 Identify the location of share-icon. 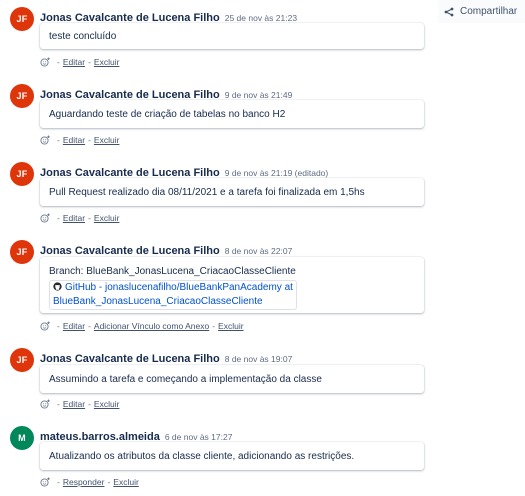
(449, 11).